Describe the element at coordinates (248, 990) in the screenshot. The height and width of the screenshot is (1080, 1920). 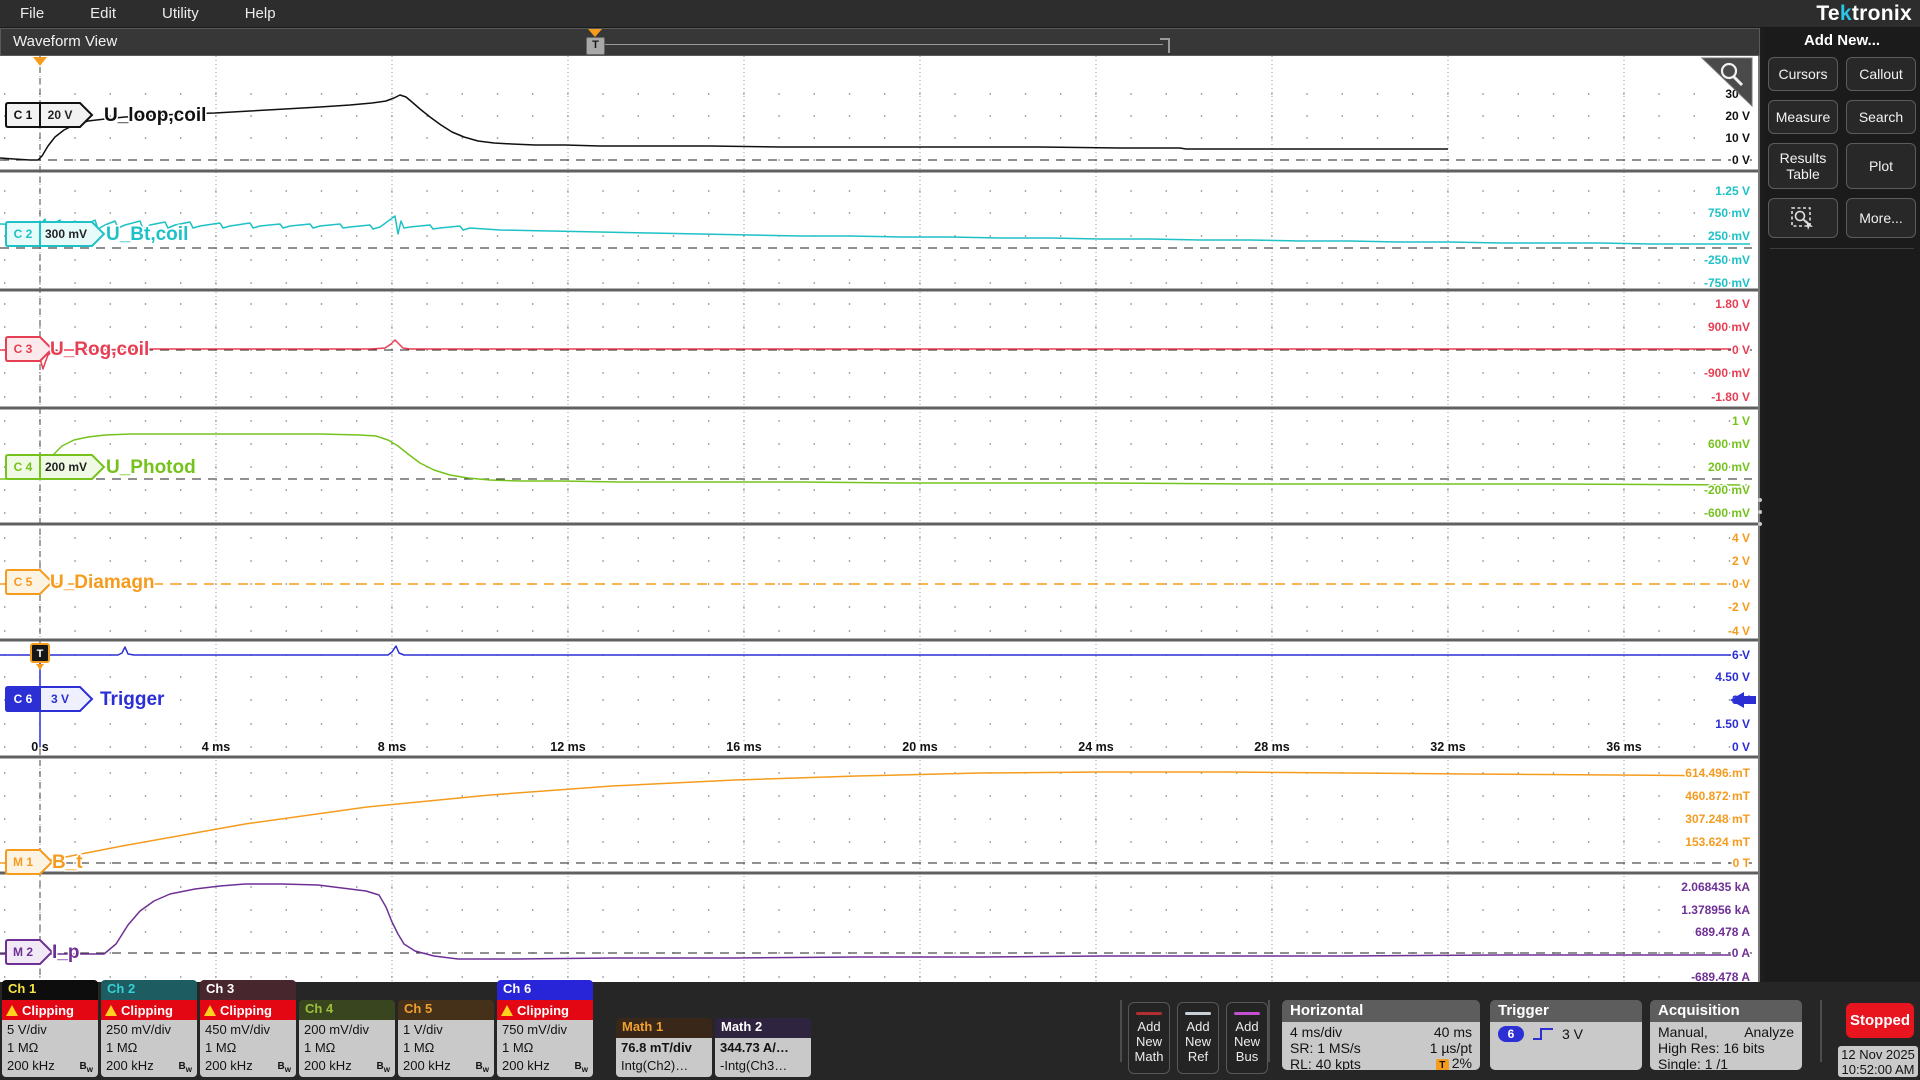
I see `channel-badge-title: Ch 3` at that location.